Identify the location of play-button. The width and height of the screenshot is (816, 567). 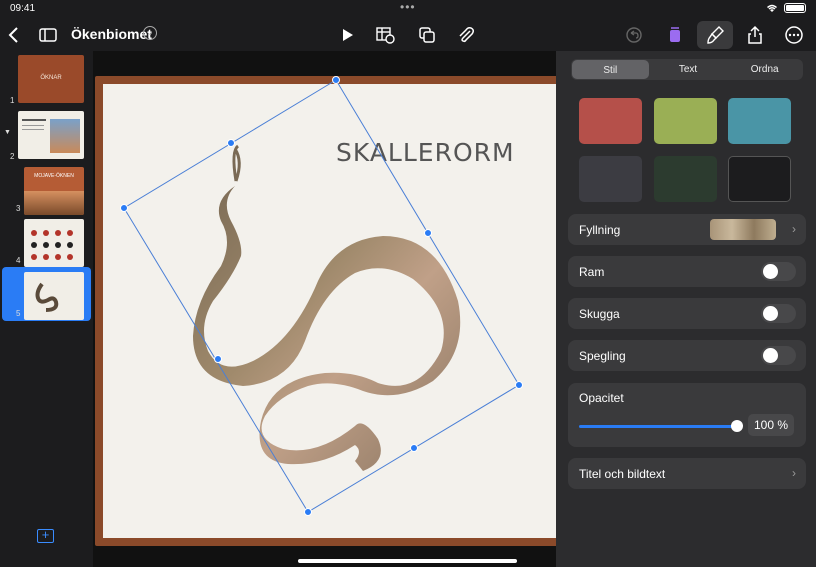
(347, 35).